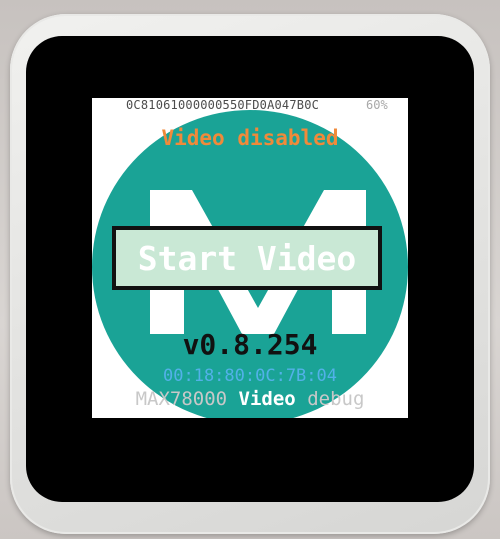 This screenshot has width=500, height=539. Describe the element at coordinates (250, 344) in the screenshot. I see `firmware-version: v0.8.254` at that location.